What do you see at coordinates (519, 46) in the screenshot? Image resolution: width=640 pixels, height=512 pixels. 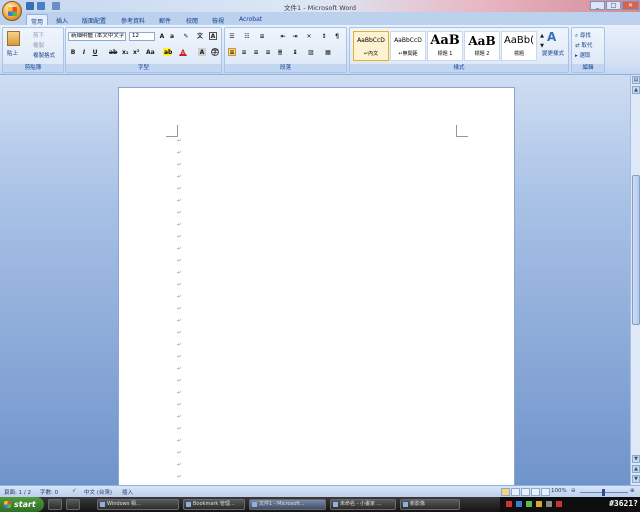 I see `style-title: AaBb( 標題` at bounding box center [519, 46].